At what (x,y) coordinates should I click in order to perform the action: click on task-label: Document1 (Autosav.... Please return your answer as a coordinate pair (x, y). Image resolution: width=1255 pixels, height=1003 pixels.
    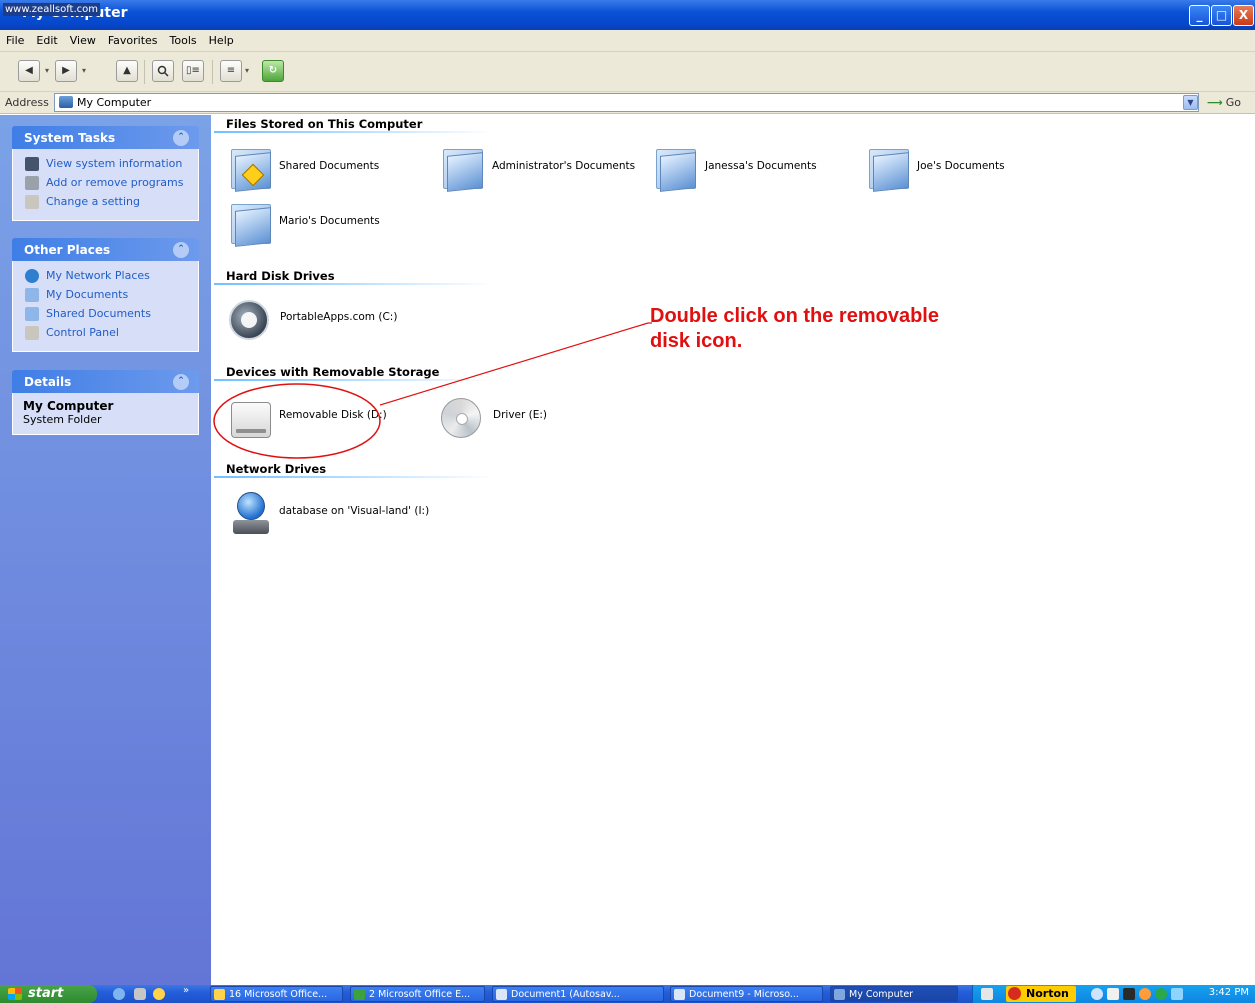
    Looking at the image, I should click on (565, 994).